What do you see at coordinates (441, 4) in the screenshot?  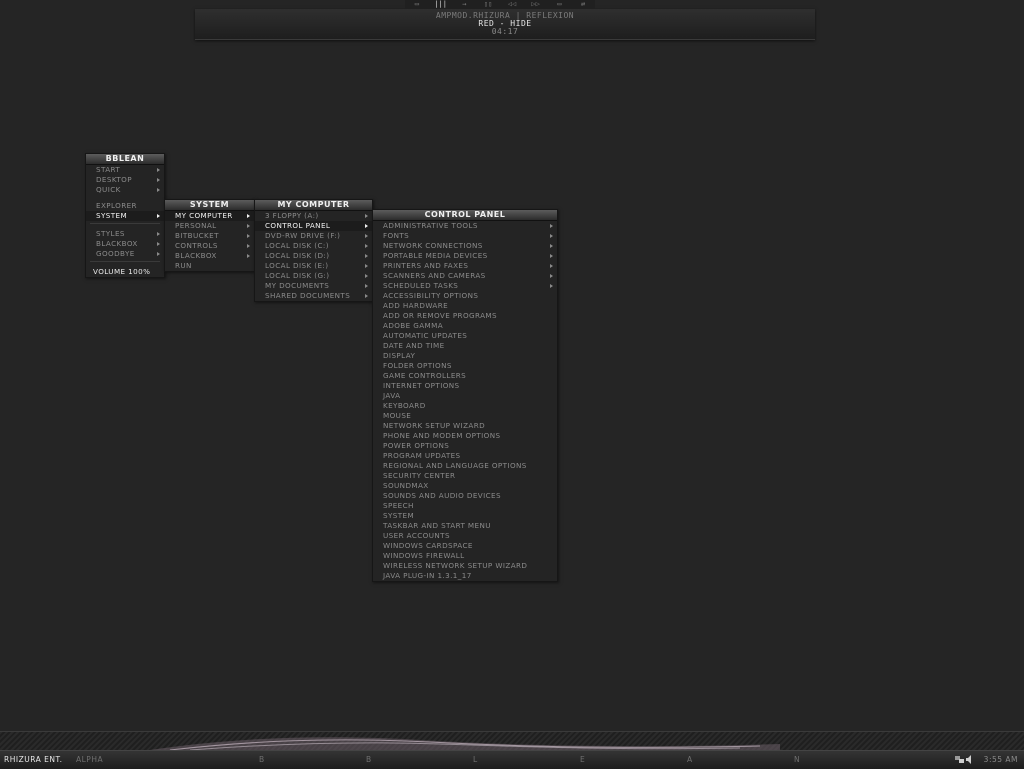 I see `player-eq-icon: |||` at bounding box center [441, 4].